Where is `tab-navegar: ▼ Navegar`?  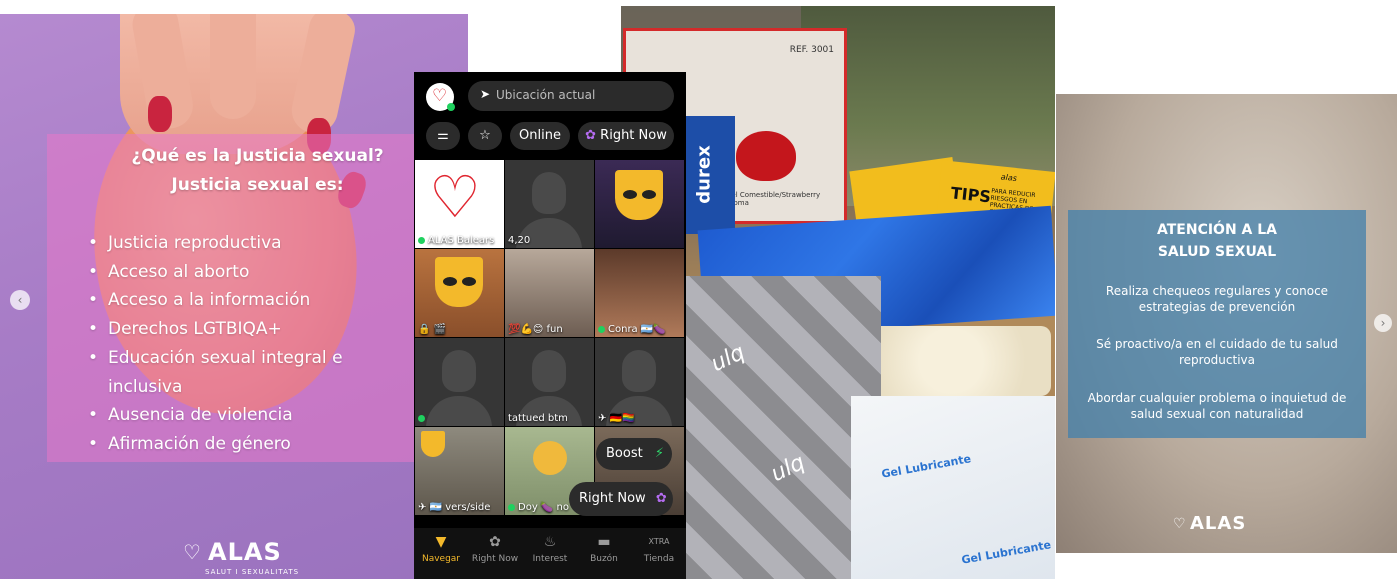 tab-navegar: ▼ Navegar is located at coordinates (441, 553).